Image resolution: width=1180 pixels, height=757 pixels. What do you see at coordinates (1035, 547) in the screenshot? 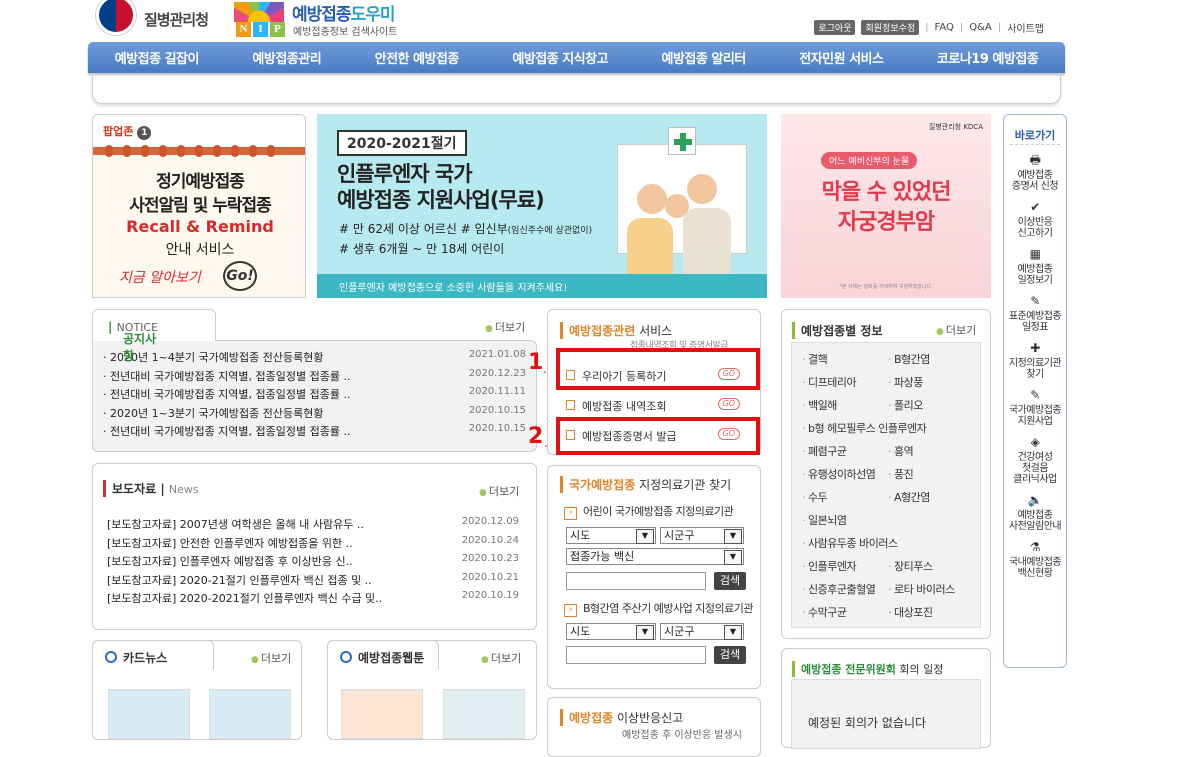
I see `vial-icon: ⚗` at bounding box center [1035, 547].